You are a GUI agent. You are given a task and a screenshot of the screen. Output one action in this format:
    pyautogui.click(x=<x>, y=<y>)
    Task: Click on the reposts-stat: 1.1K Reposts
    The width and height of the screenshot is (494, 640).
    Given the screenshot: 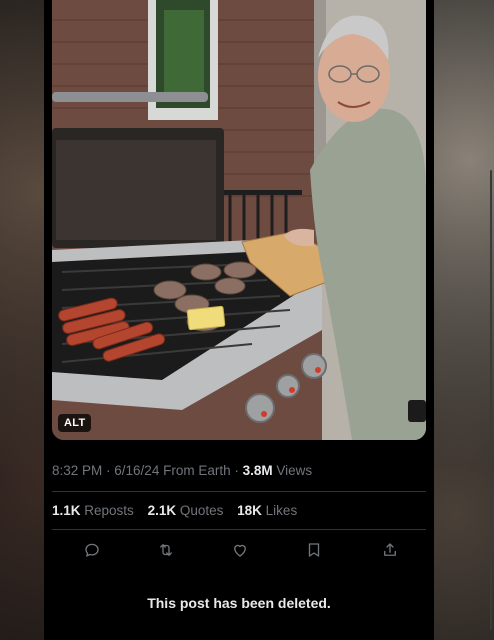 What is the action you would take?
    pyautogui.click(x=93, y=510)
    